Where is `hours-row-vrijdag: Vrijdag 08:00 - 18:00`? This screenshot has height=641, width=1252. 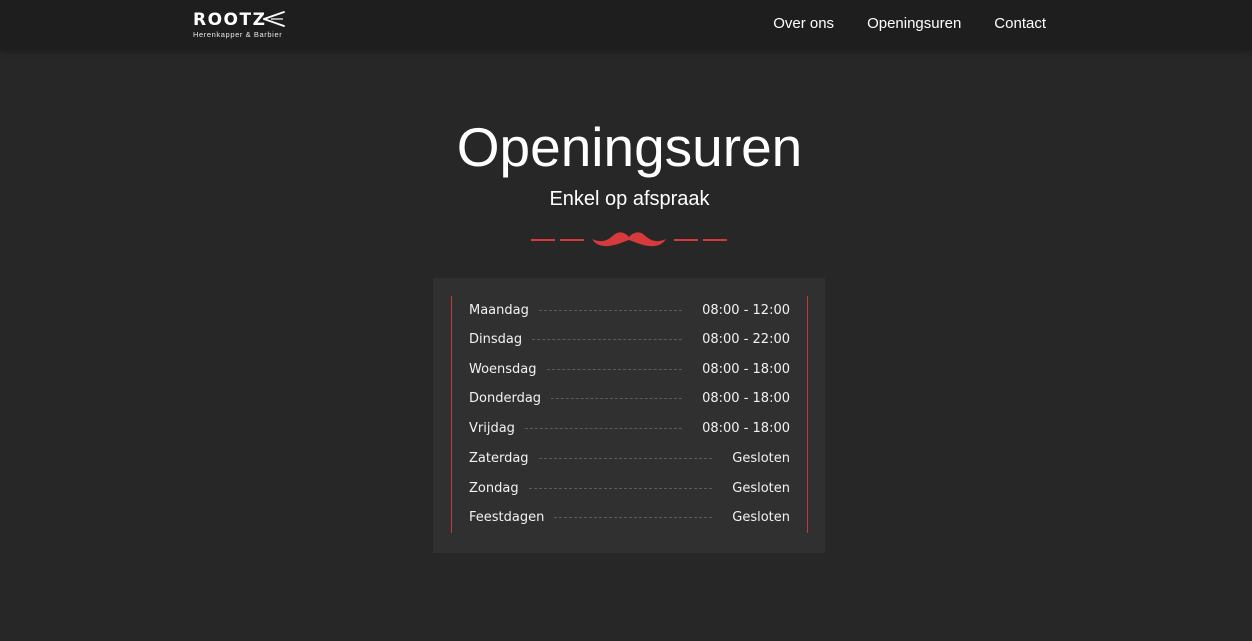
hours-row-vrijdag: Vrijdag 08:00 - 18:00 is located at coordinates (629, 428).